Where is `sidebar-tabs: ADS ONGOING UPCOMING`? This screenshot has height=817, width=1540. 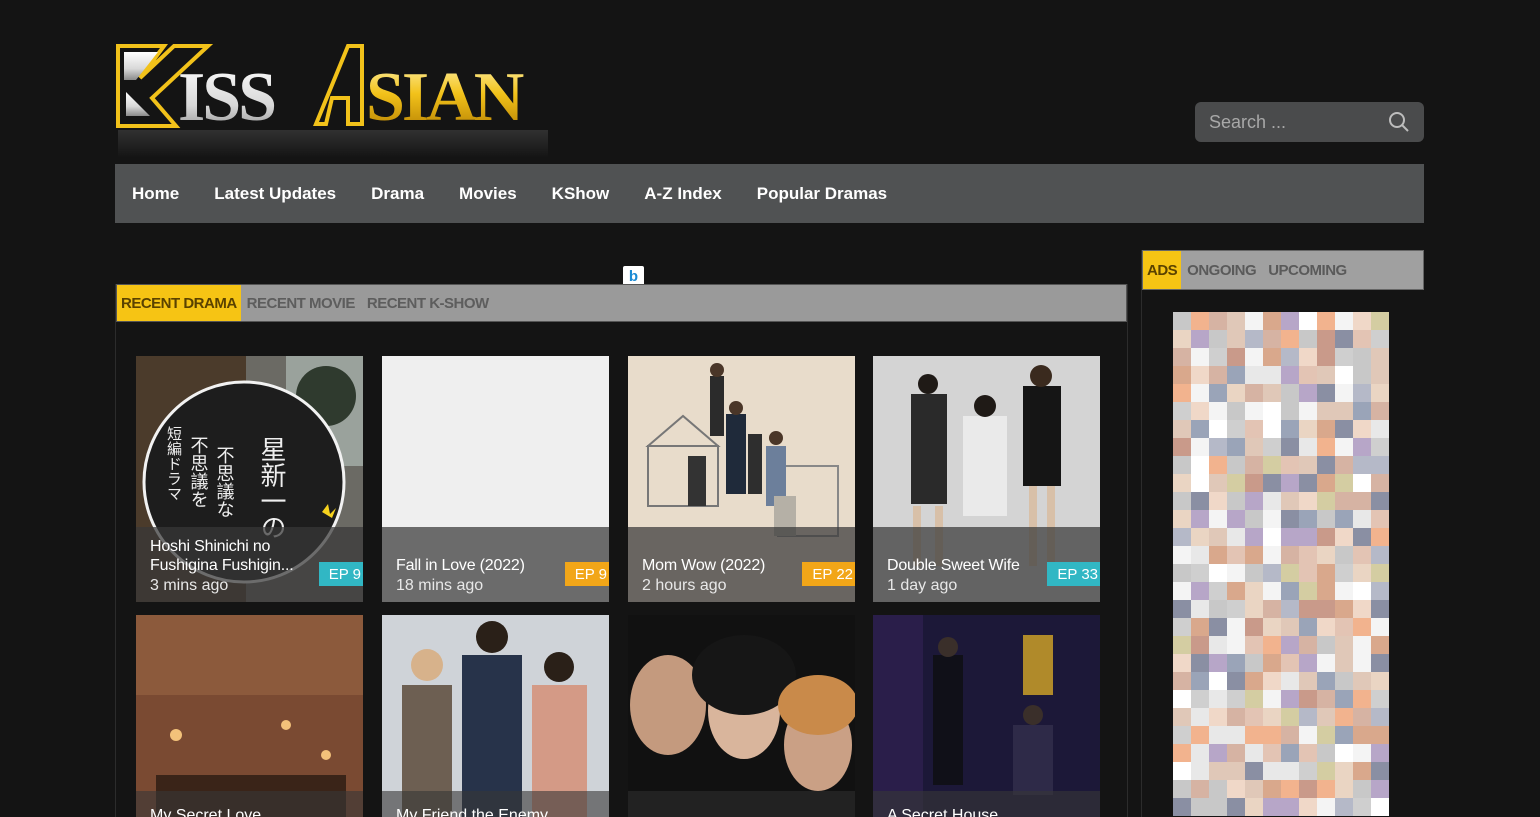
sidebar-tabs: ADS ONGOING UPCOMING is located at coordinates (1283, 270).